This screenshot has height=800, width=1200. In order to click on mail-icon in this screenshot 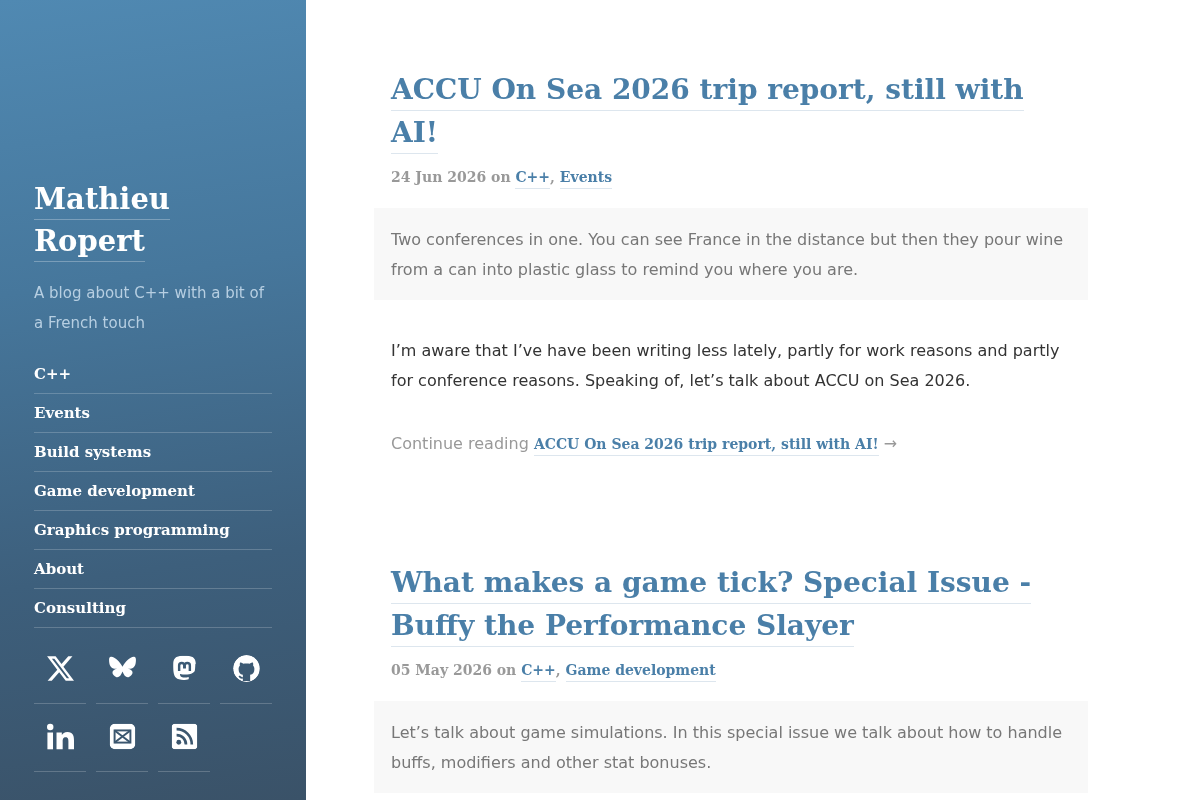, I will do `click(122, 736)`.